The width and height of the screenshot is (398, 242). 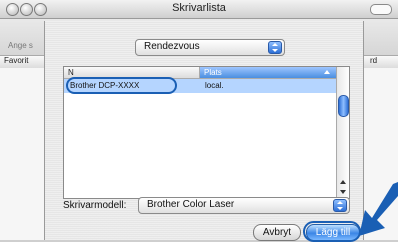 What do you see at coordinates (20, 45) in the screenshot?
I see `toolbar-label: Ange s` at bounding box center [20, 45].